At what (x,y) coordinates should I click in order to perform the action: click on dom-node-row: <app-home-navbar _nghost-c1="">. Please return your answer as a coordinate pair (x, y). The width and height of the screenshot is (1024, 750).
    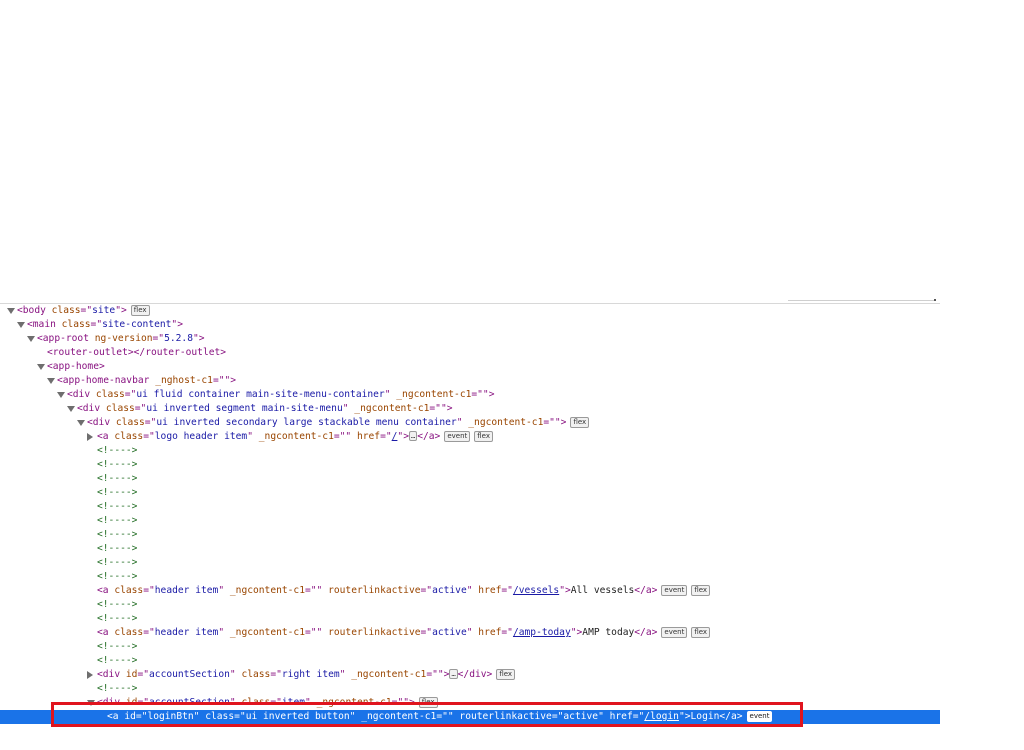
    Looking at the image, I should click on (470, 381).